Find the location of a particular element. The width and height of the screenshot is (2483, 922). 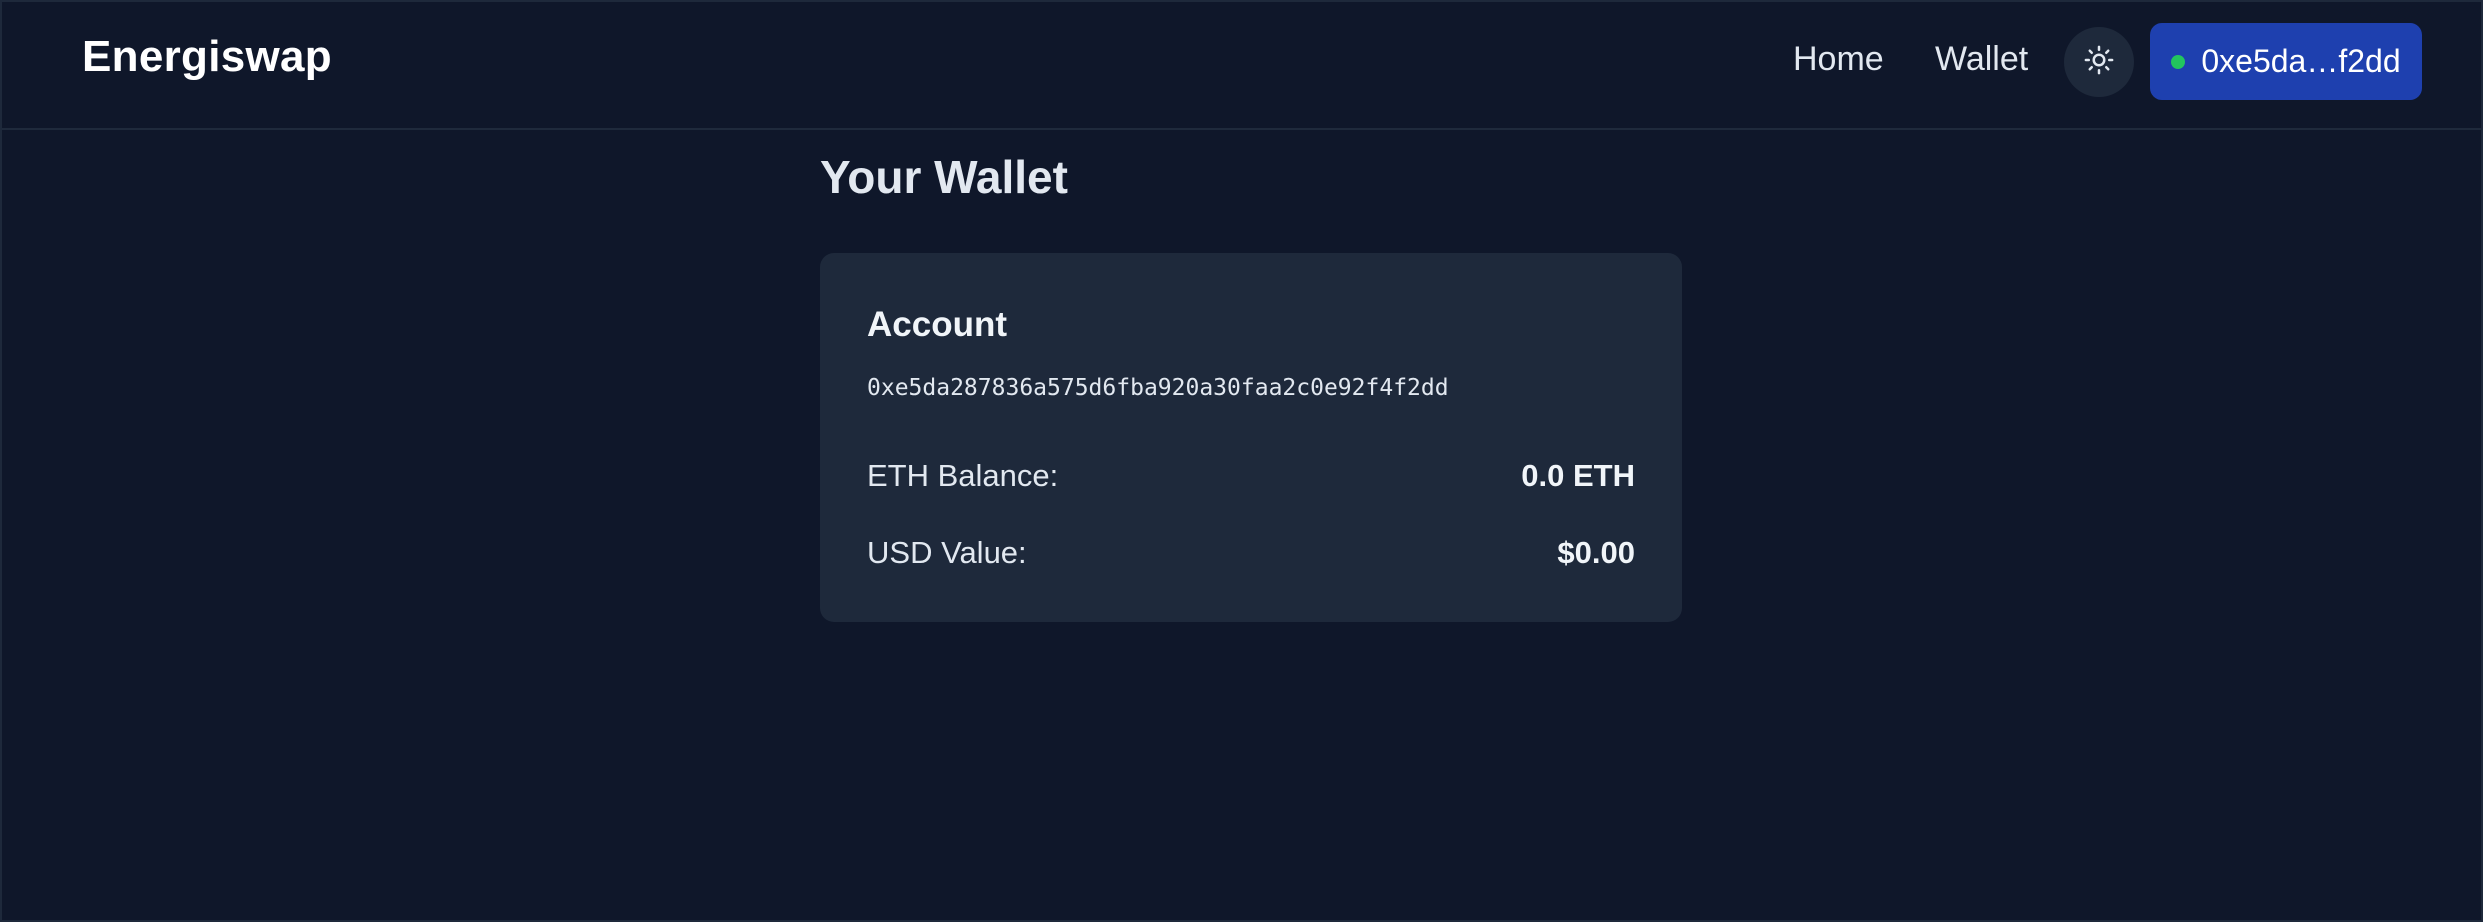

eth-balance-label: ETH Balance: is located at coordinates (963, 475).